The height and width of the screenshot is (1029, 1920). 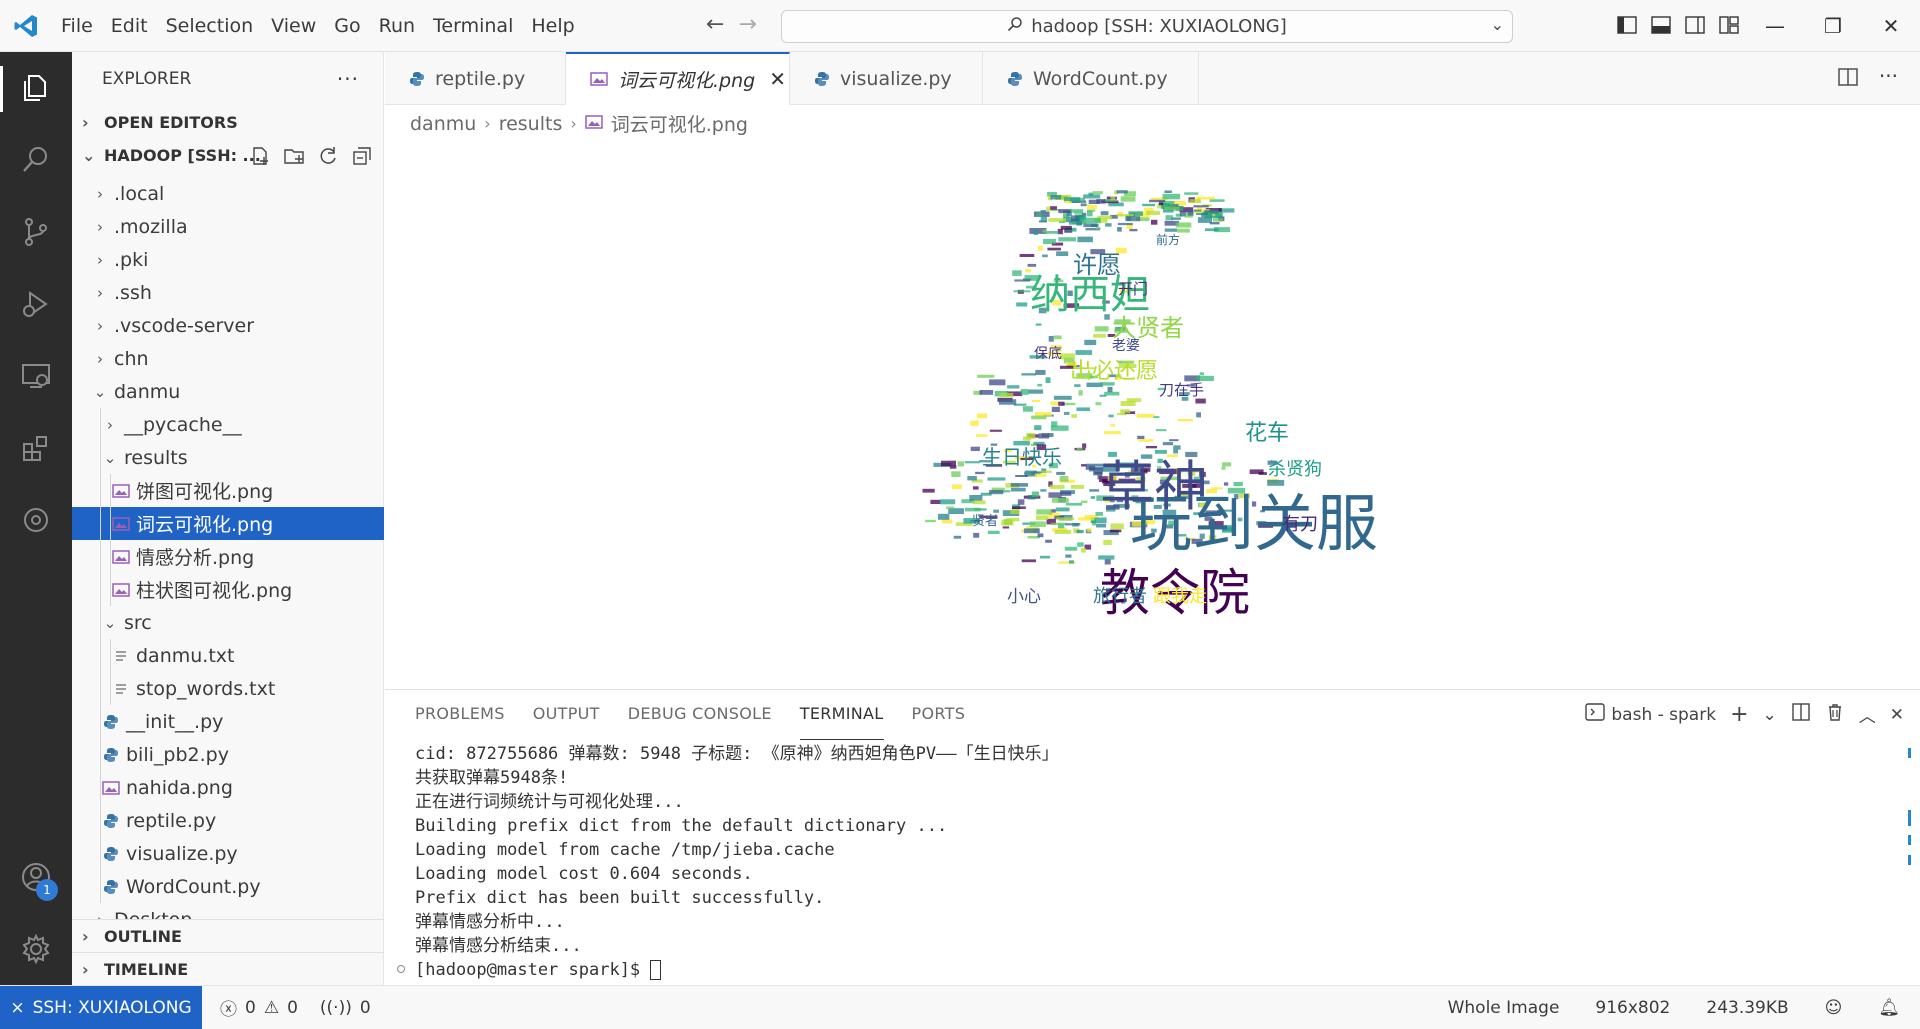 I want to click on menu-edit: Edit, so click(x=129, y=26).